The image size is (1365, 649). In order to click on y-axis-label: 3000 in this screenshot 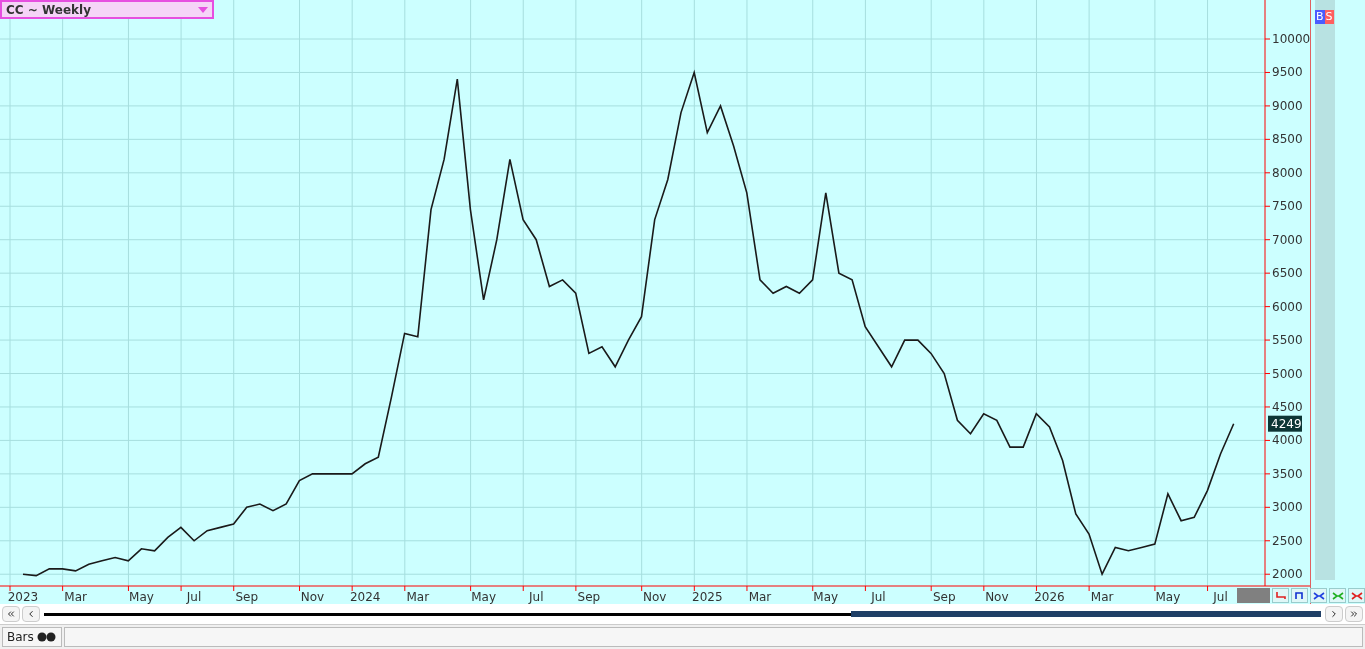, I will do `click(1287, 507)`.